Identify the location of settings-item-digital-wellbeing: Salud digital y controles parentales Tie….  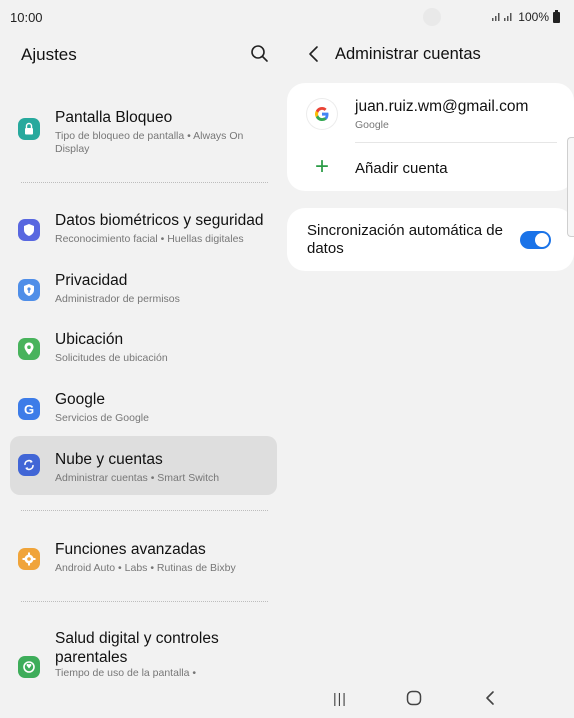
(143, 651).